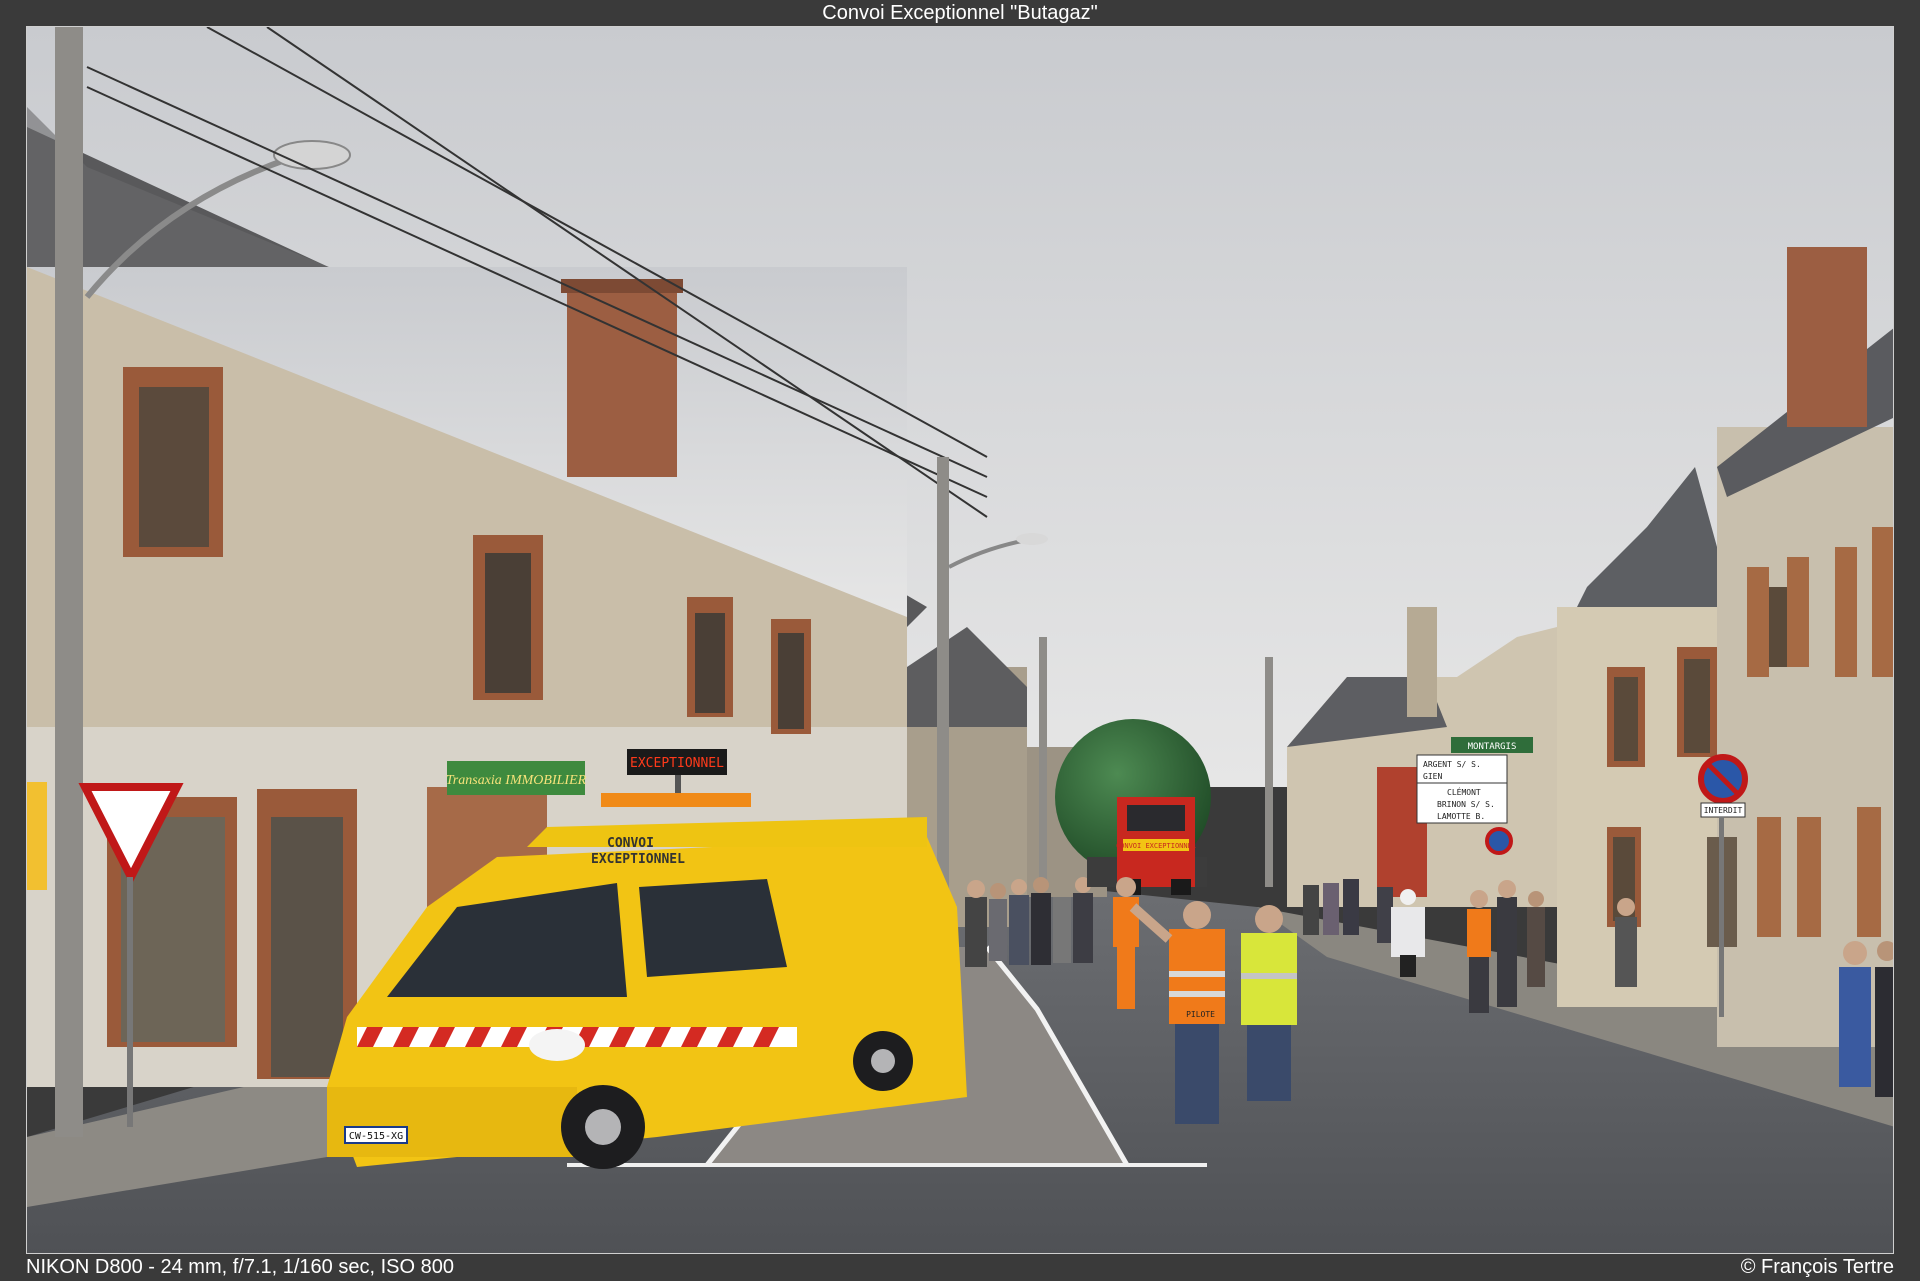  Describe the element at coordinates (1461, 816) in the screenshot. I see `svg-text: LAMOTTE B.` at that location.